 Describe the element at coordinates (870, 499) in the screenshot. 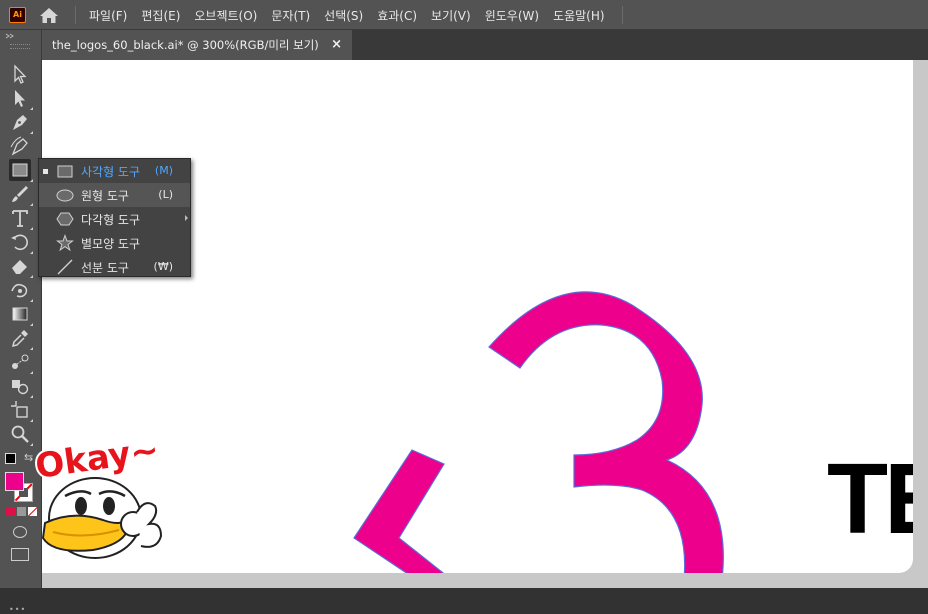

I see `black-te-letters: TE` at that location.